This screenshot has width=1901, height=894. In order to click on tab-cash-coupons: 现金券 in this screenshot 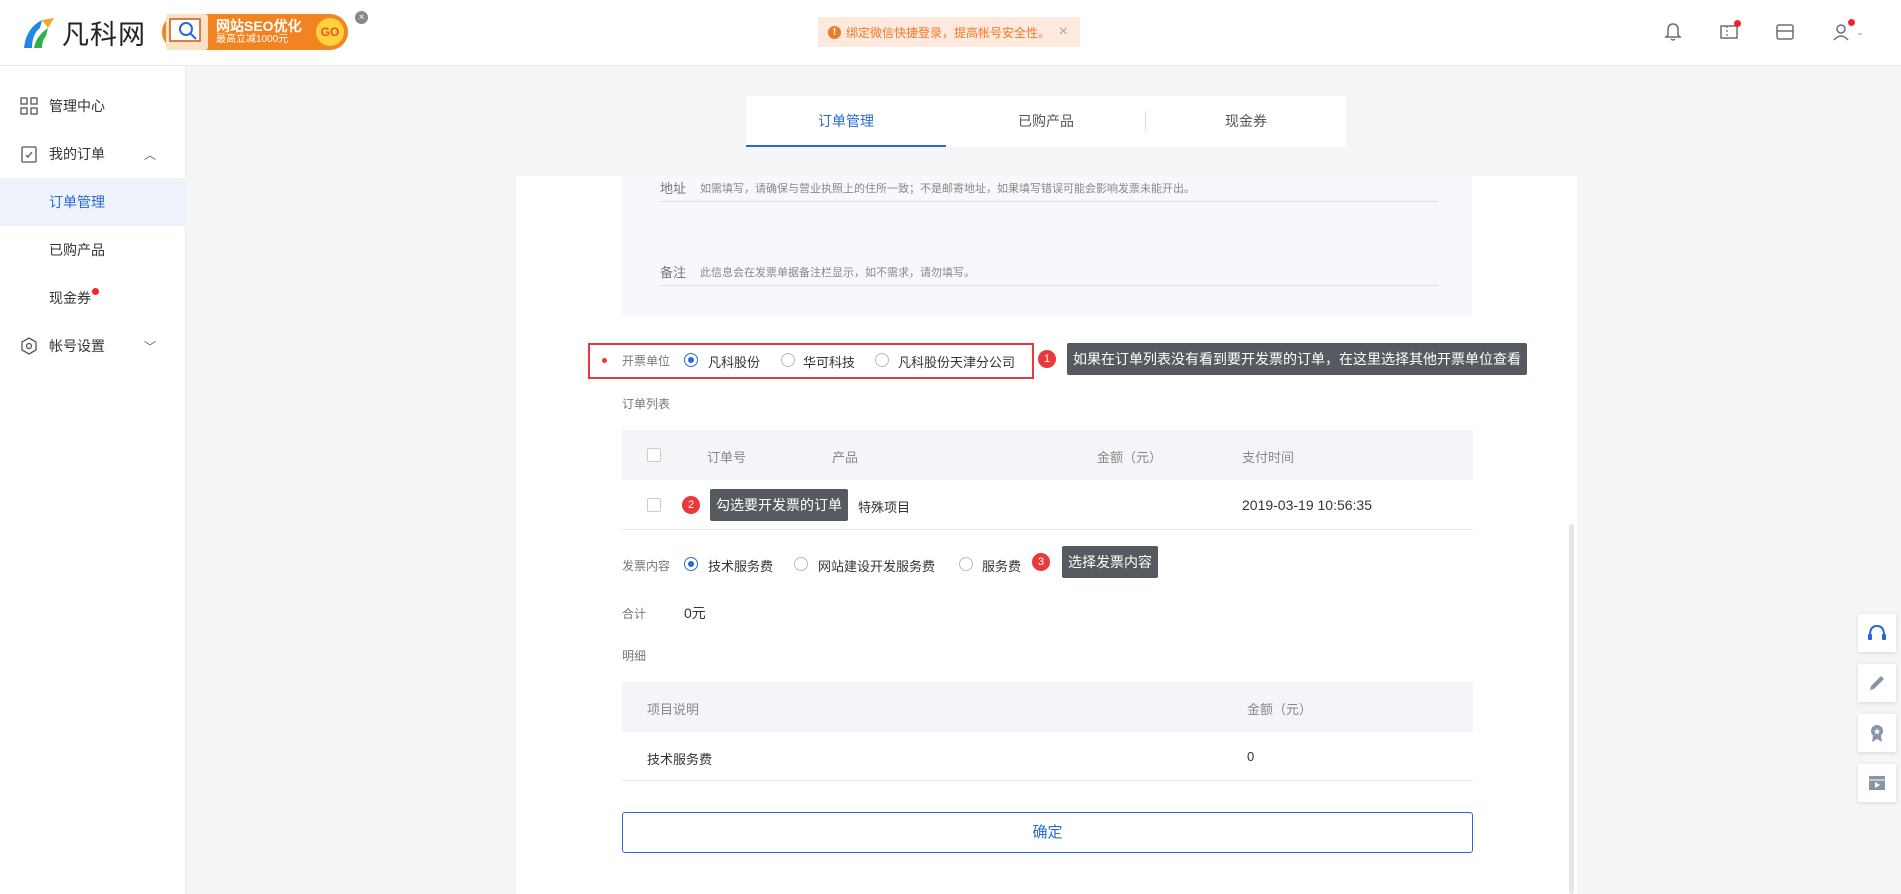, I will do `click(1246, 121)`.